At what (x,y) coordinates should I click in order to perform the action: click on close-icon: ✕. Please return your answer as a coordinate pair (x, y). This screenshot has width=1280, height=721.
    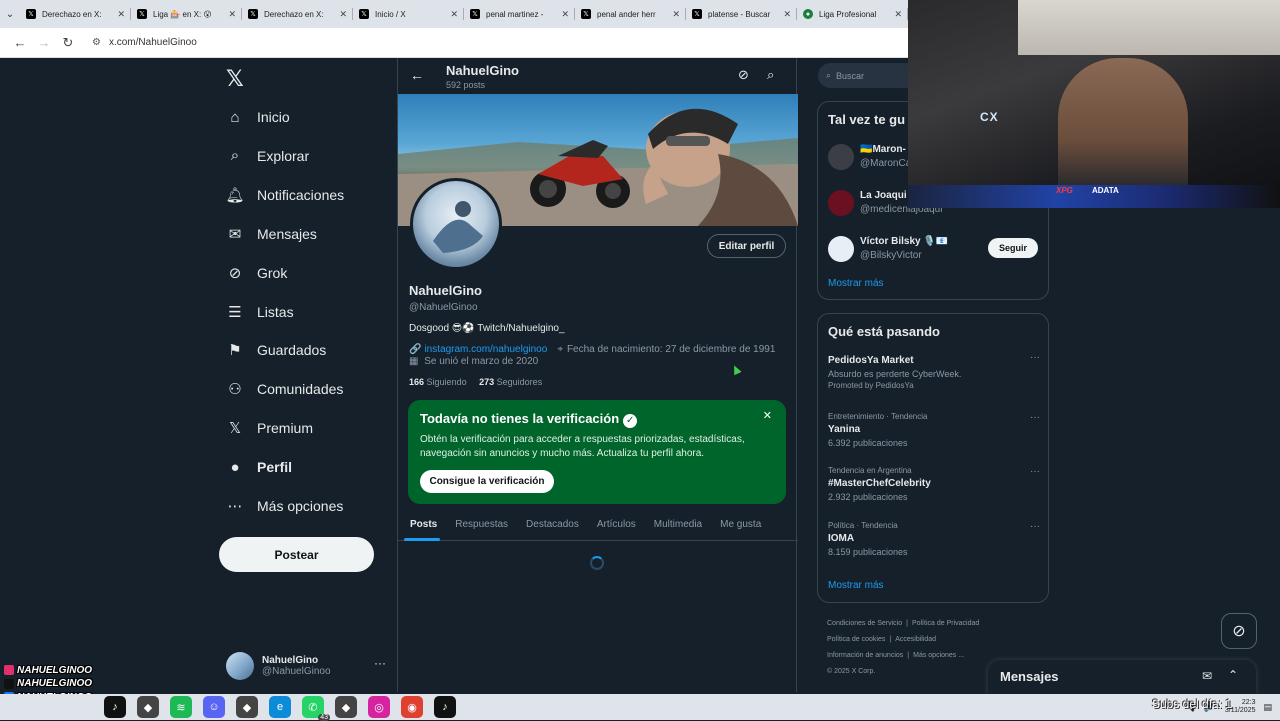
    Looking at the image, I should click on (767, 415).